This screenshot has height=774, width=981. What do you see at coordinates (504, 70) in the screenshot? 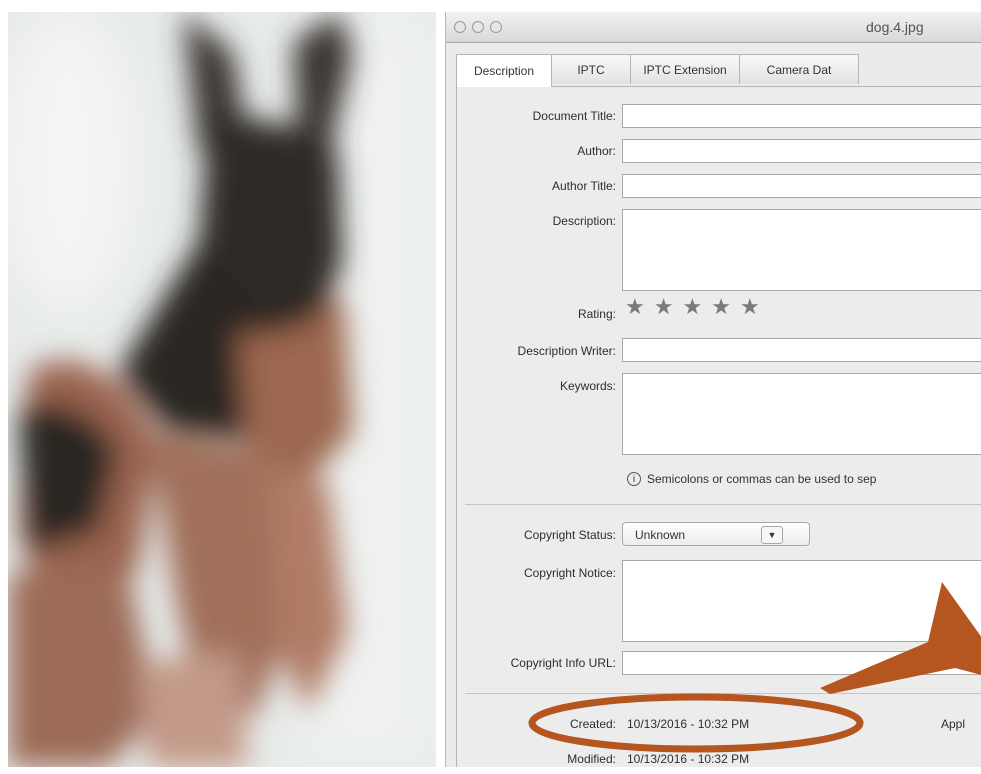
I see `tab-description: Description` at bounding box center [504, 70].